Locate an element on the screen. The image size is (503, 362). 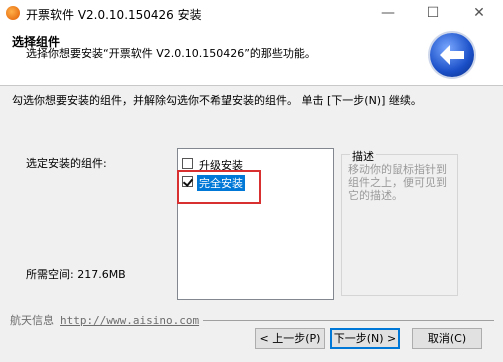
brand-url: http://www.aisino.com is located at coordinates (130, 320).